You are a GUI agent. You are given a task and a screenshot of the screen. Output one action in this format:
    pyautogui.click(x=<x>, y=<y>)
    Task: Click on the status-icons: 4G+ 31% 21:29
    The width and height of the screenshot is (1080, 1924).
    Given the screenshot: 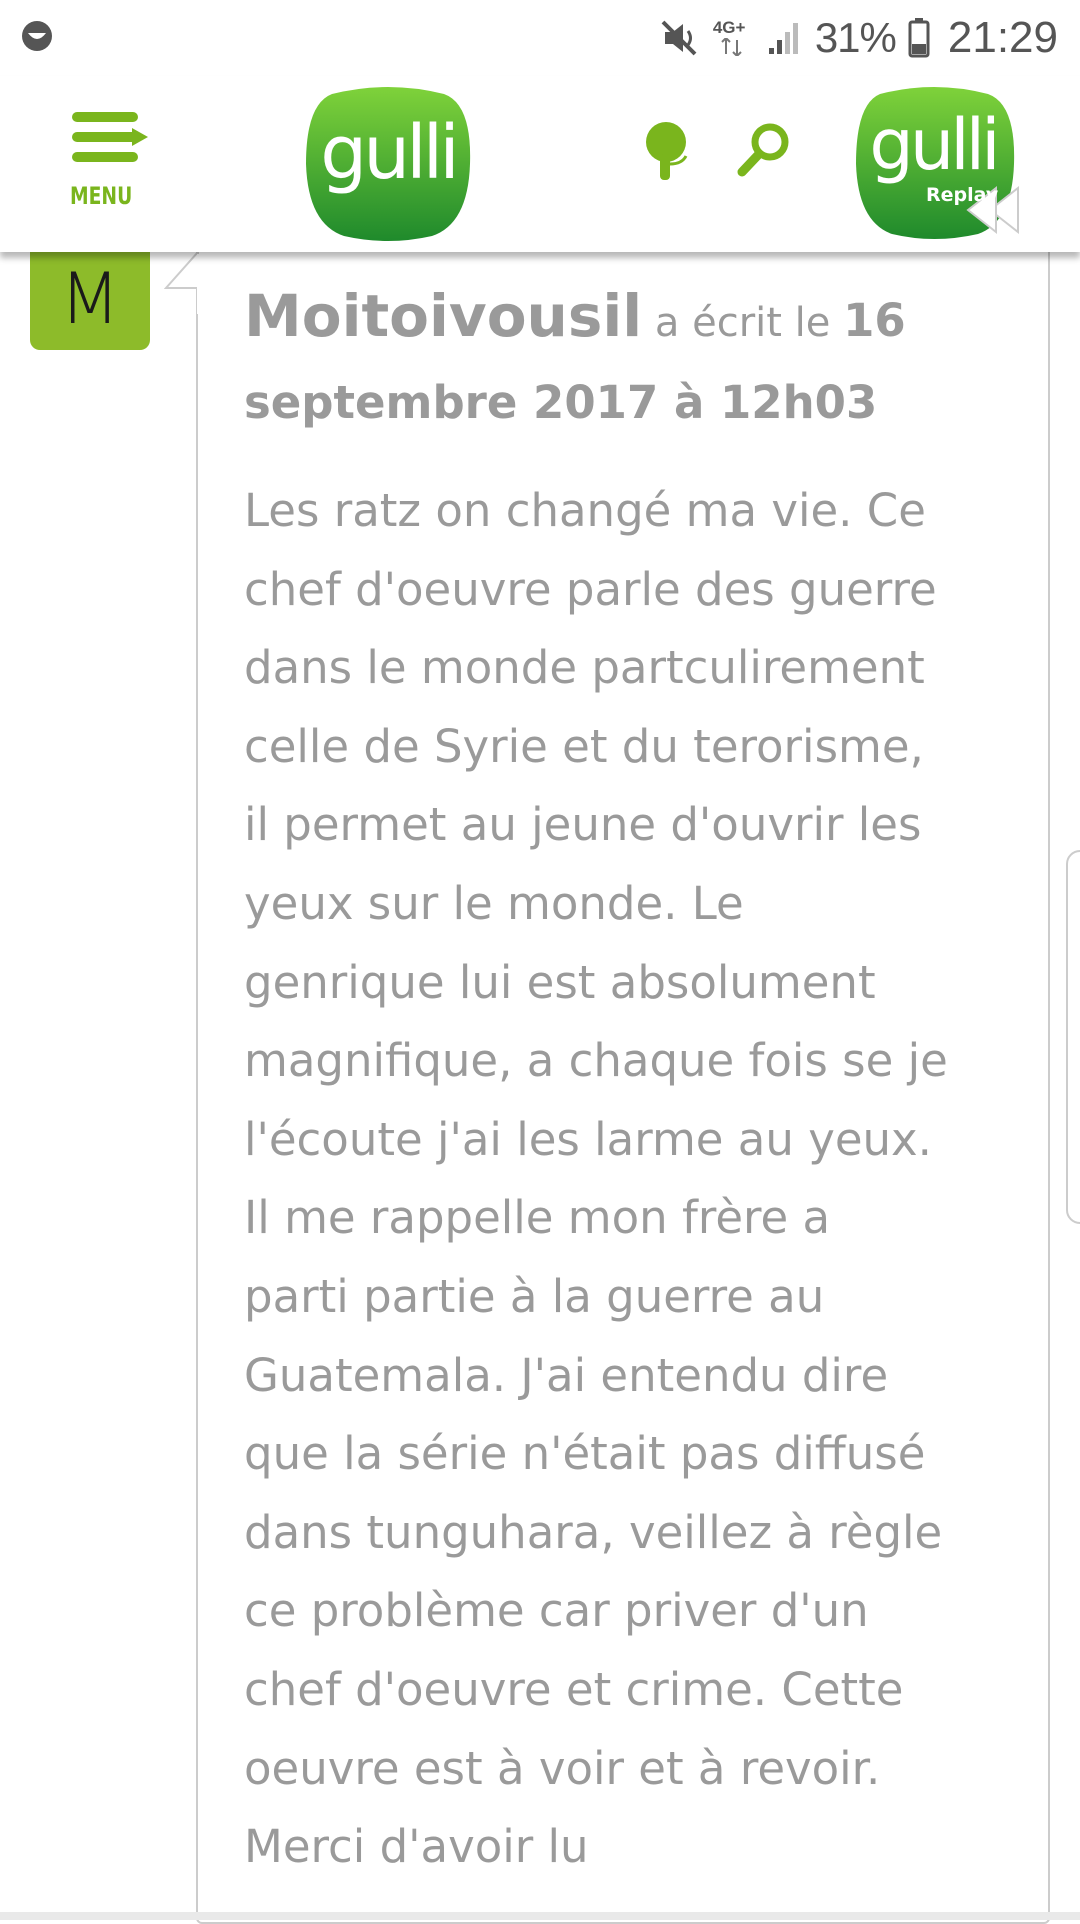 What is the action you would take?
    pyautogui.click(x=858, y=38)
    